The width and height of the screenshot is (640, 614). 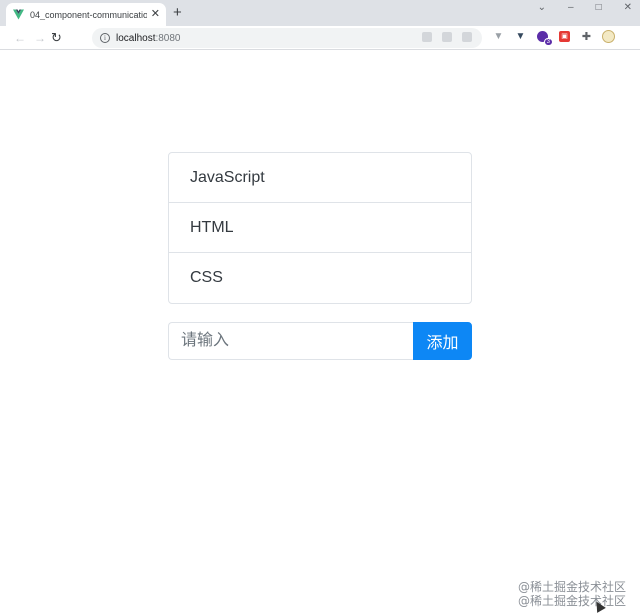 What do you see at coordinates (542, 7) in the screenshot?
I see `tab-search-icon: ⌄` at bounding box center [542, 7].